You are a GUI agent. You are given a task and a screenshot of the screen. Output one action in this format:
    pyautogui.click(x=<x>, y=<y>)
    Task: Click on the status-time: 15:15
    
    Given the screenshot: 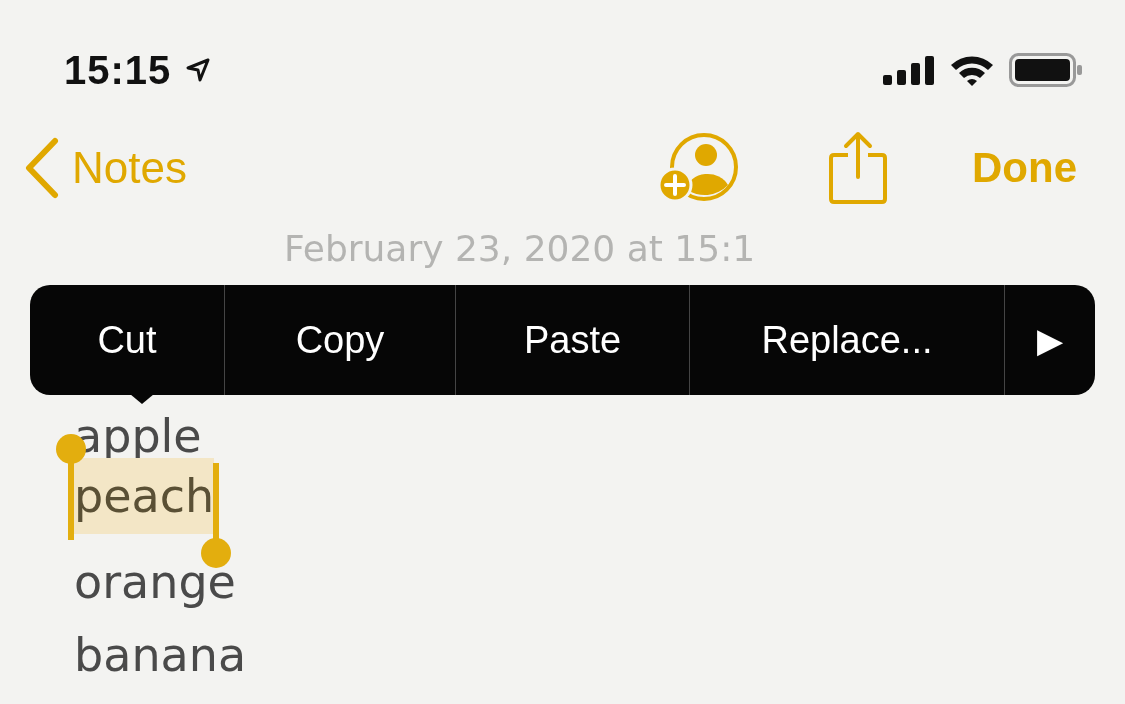 What is the action you would take?
    pyautogui.click(x=118, y=70)
    